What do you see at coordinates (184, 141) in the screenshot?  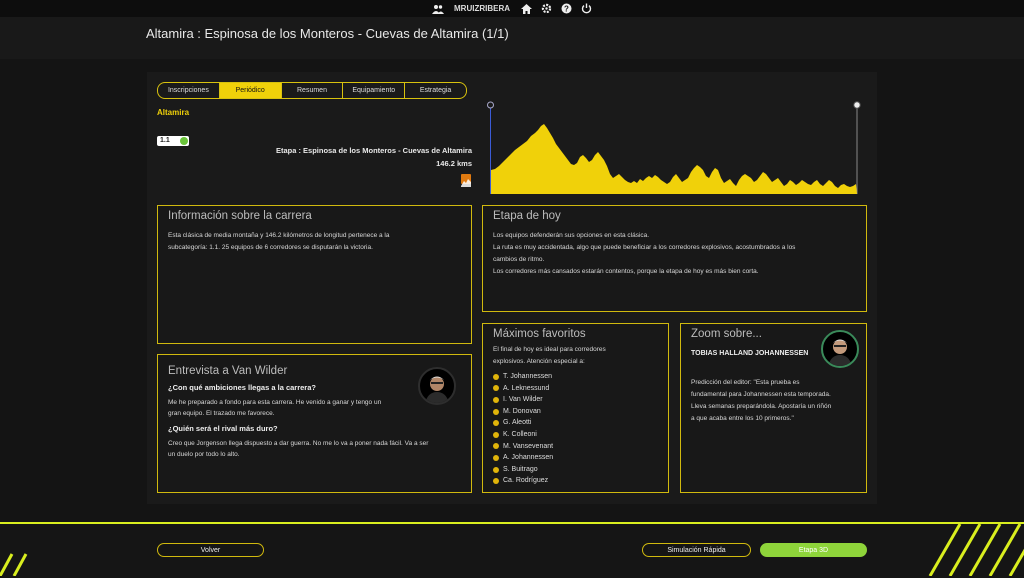 I see `category-dot-icon` at bounding box center [184, 141].